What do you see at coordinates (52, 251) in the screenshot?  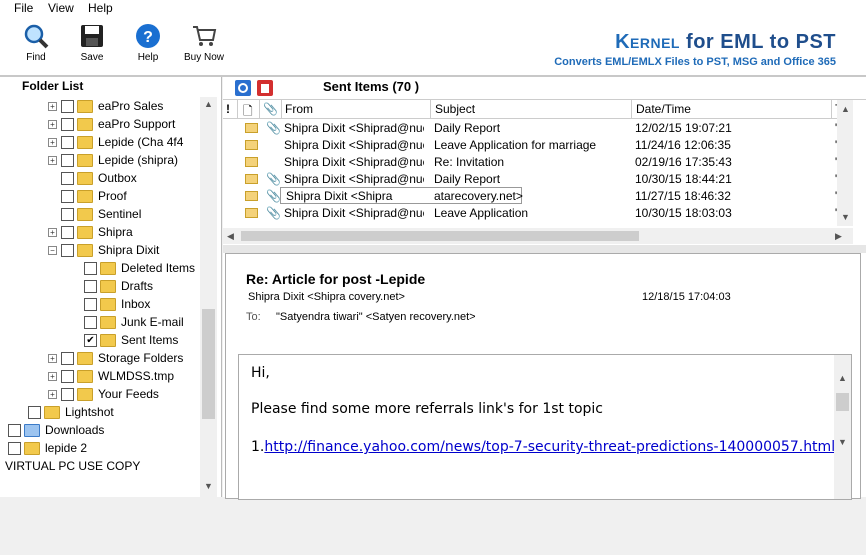 I see `collapse-icon: −` at bounding box center [52, 251].